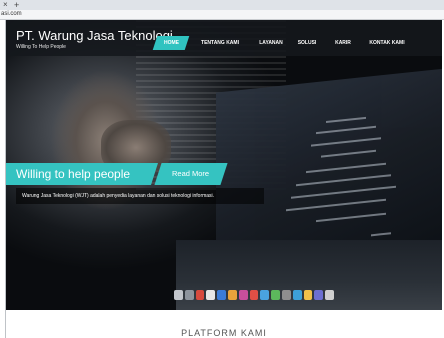  Describe the element at coordinates (224, 333) in the screenshot. I see `section-title: PLATFORM KAMI` at that location.